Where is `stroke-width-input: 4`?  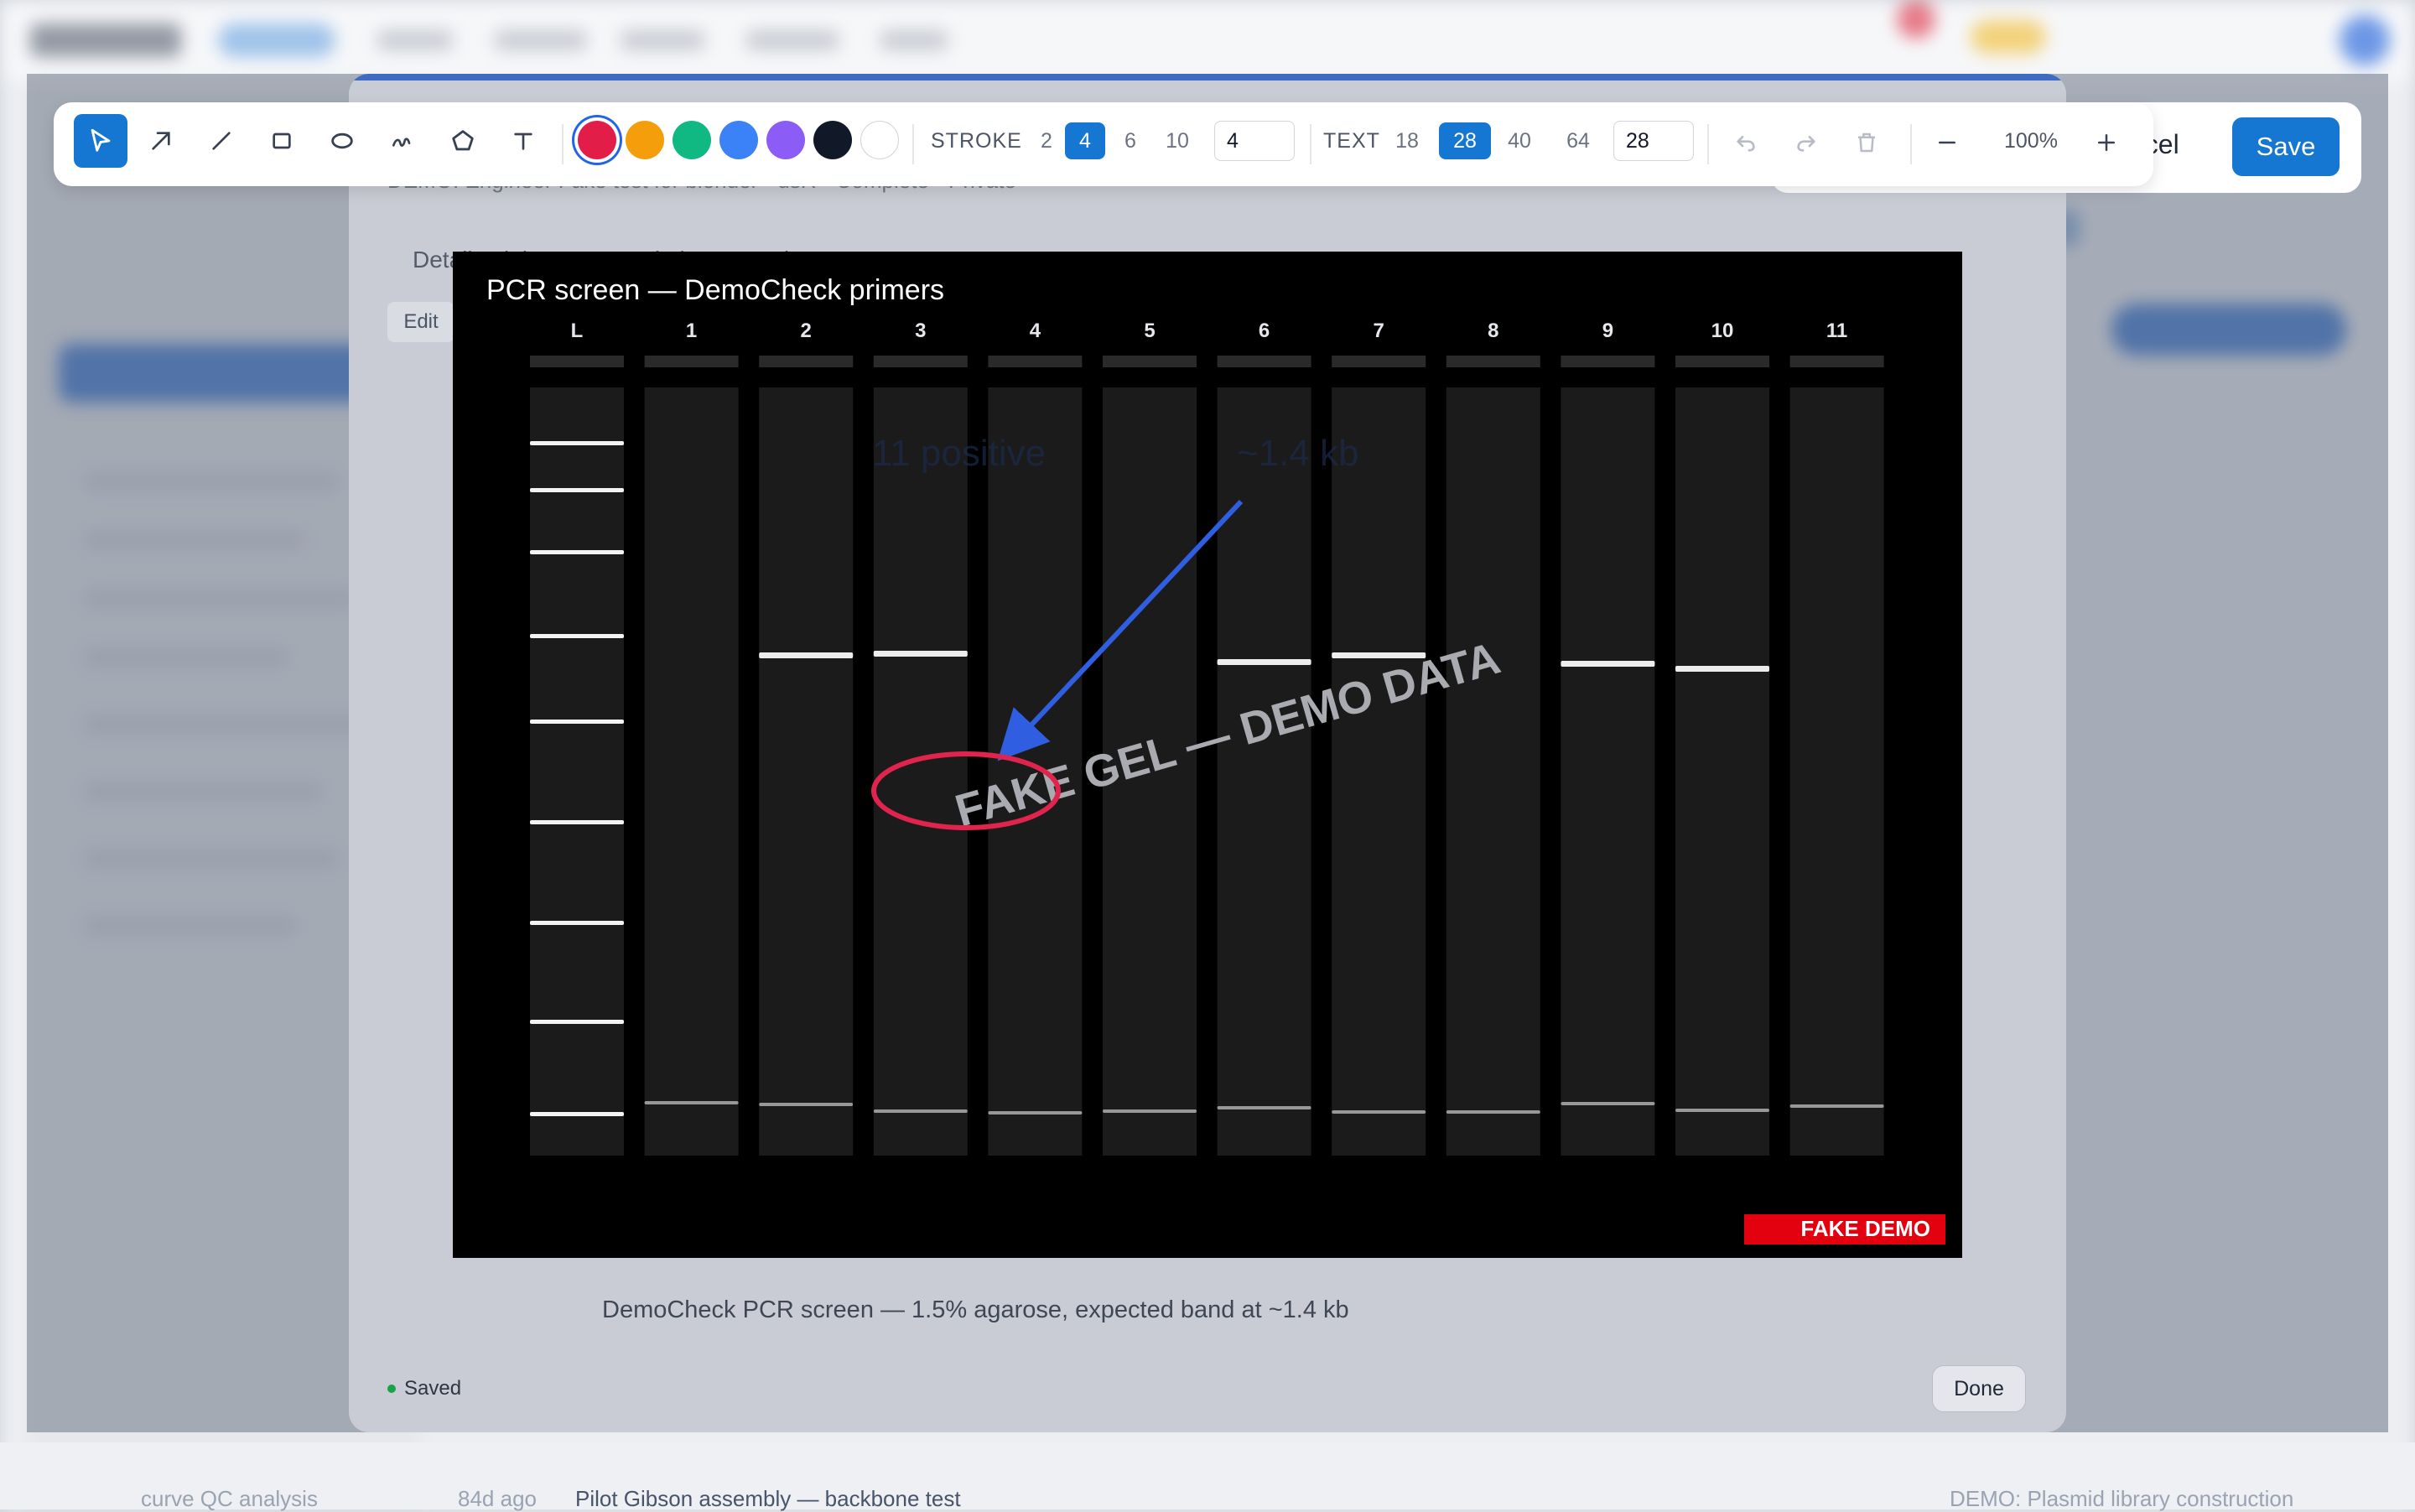 stroke-width-input: 4 is located at coordinates (1254, 141).